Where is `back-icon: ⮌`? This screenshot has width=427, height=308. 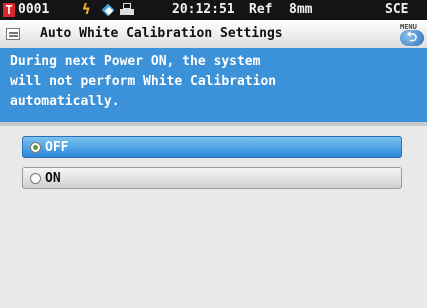
back-icon: ⮌ is located at coordinates (412, 38).